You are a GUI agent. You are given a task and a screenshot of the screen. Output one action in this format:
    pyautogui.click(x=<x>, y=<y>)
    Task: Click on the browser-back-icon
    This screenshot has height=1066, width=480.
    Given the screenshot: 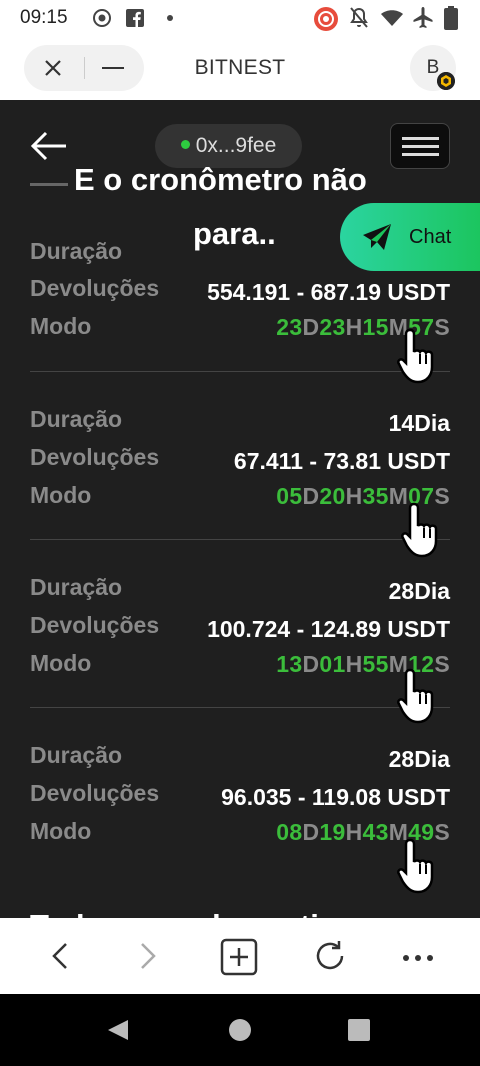 What is the action you would take?
    pyautogui.click(x=60, y=956)
    